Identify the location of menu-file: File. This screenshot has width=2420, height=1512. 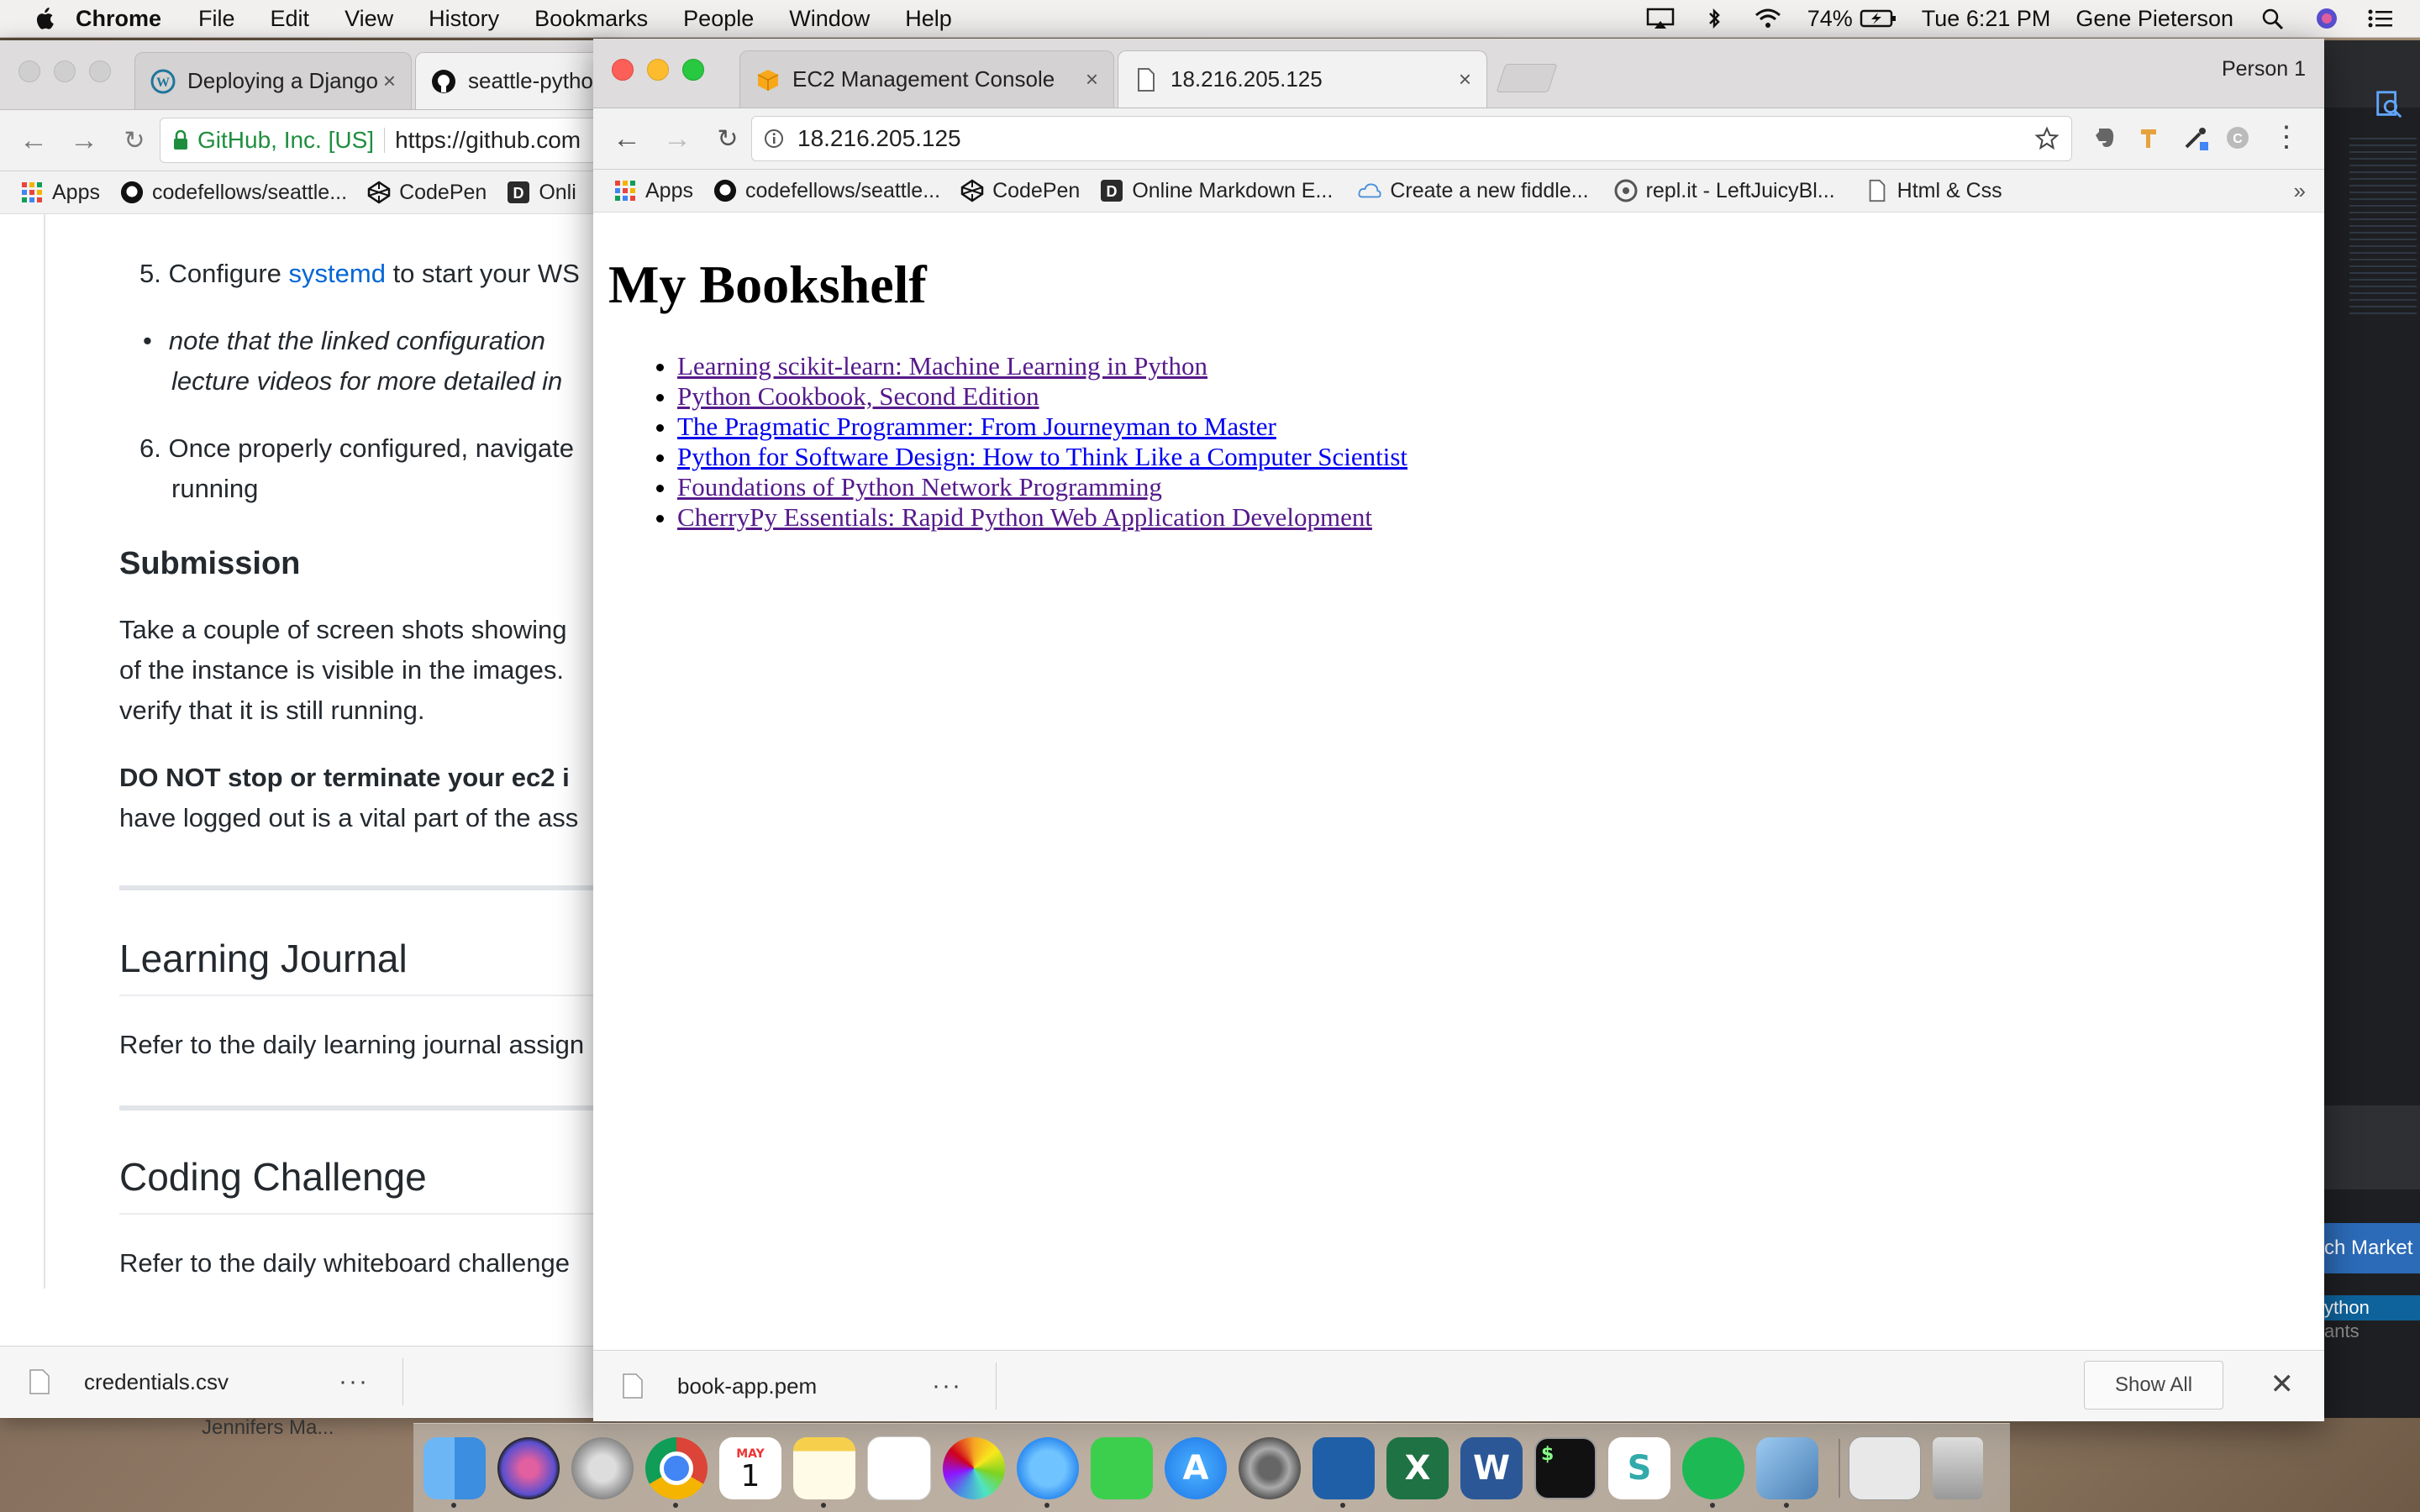
(217, 19).